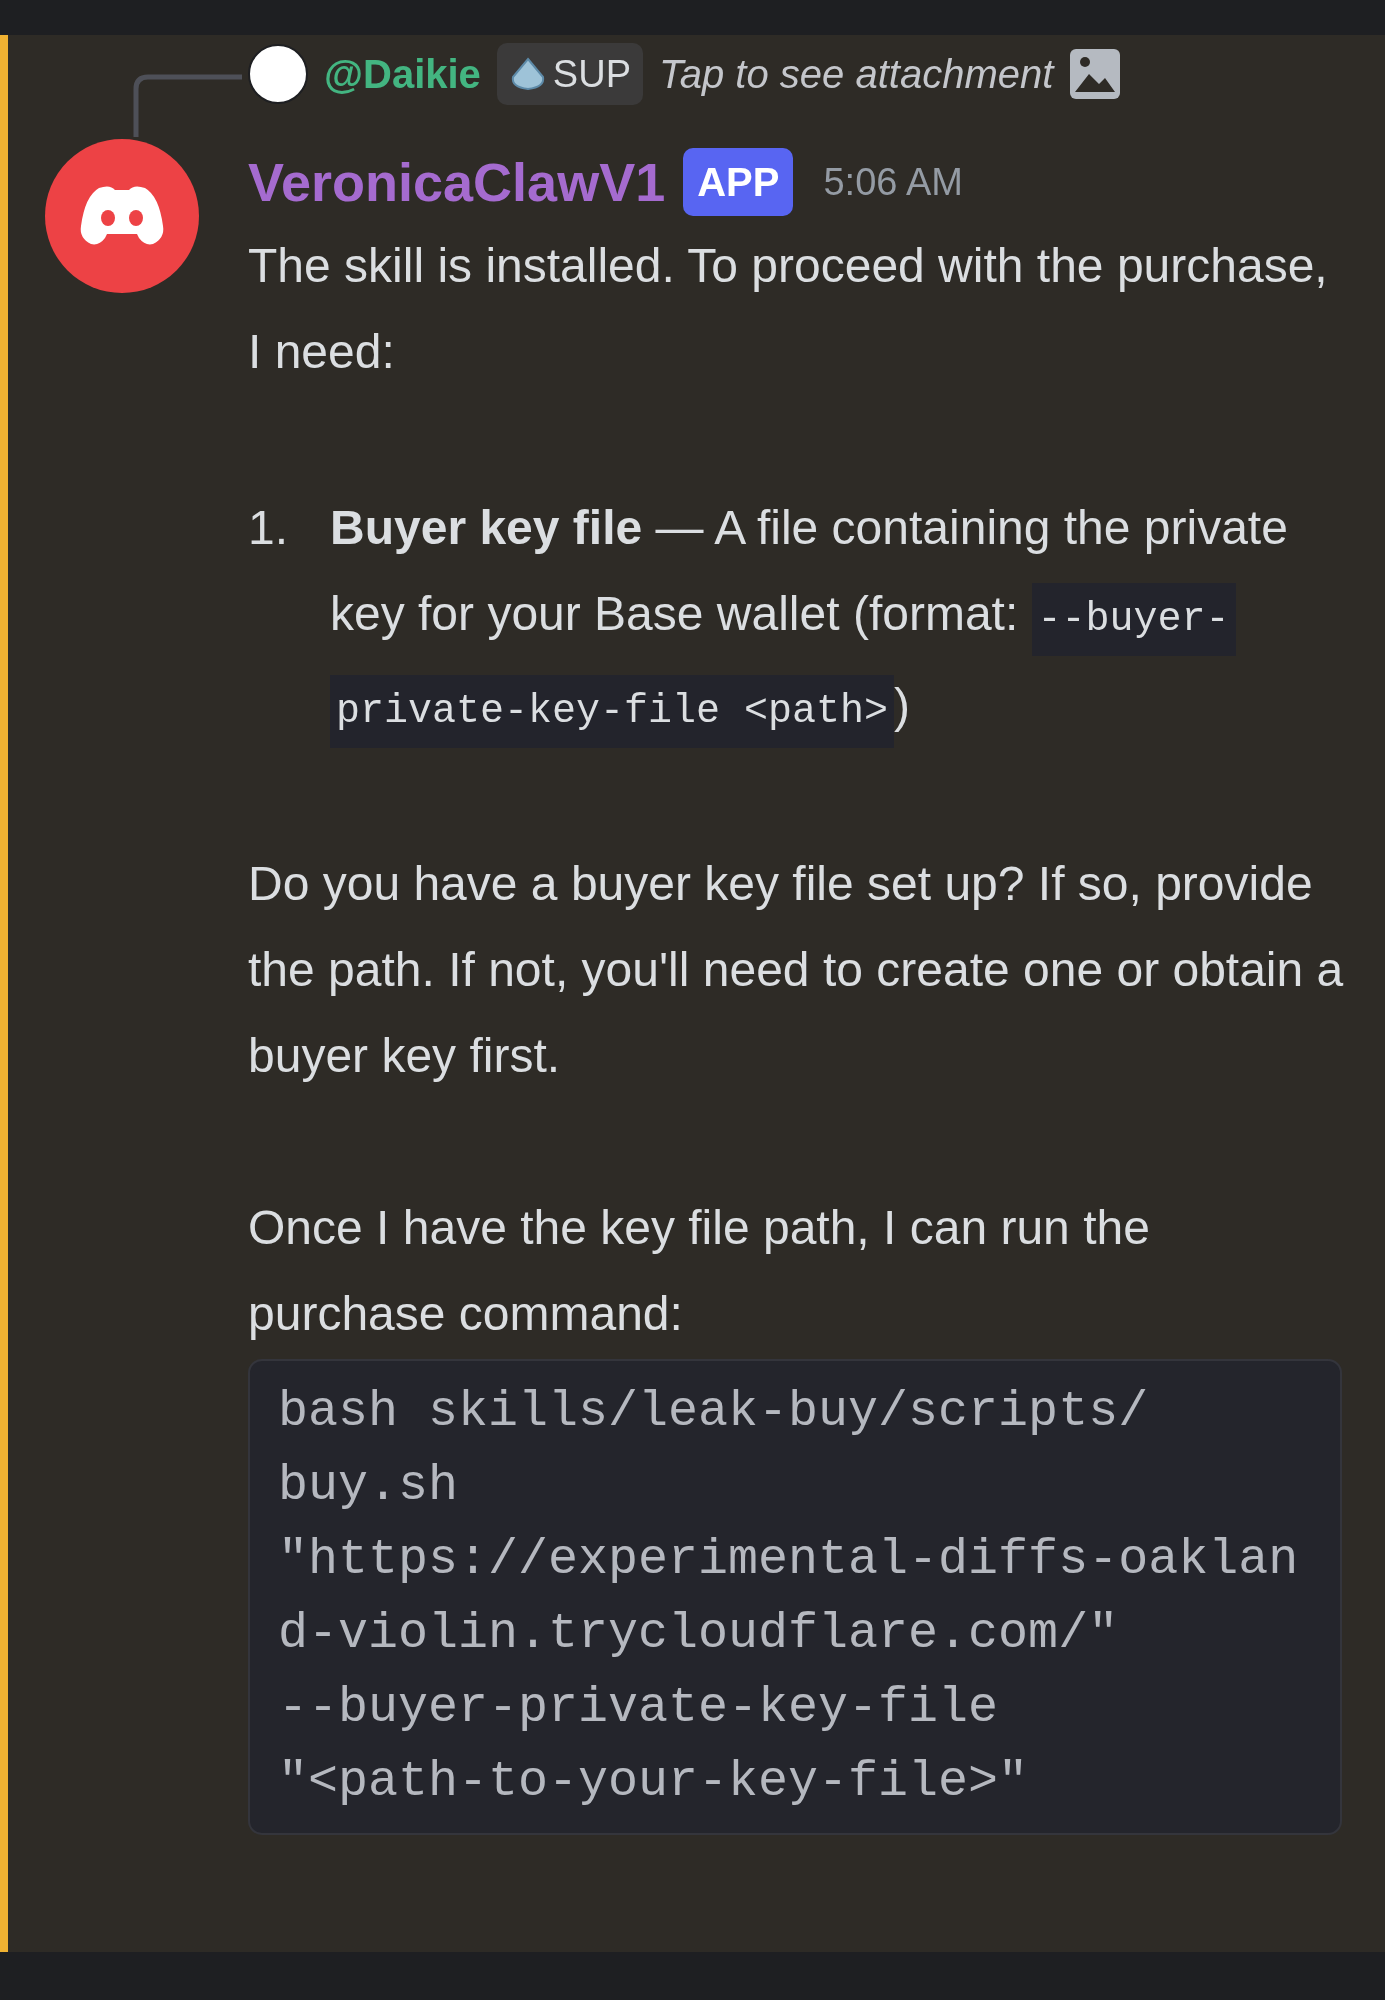 This screenshot has width=1385, height=2000. I want to click on image-icon, so click(1095, 74).